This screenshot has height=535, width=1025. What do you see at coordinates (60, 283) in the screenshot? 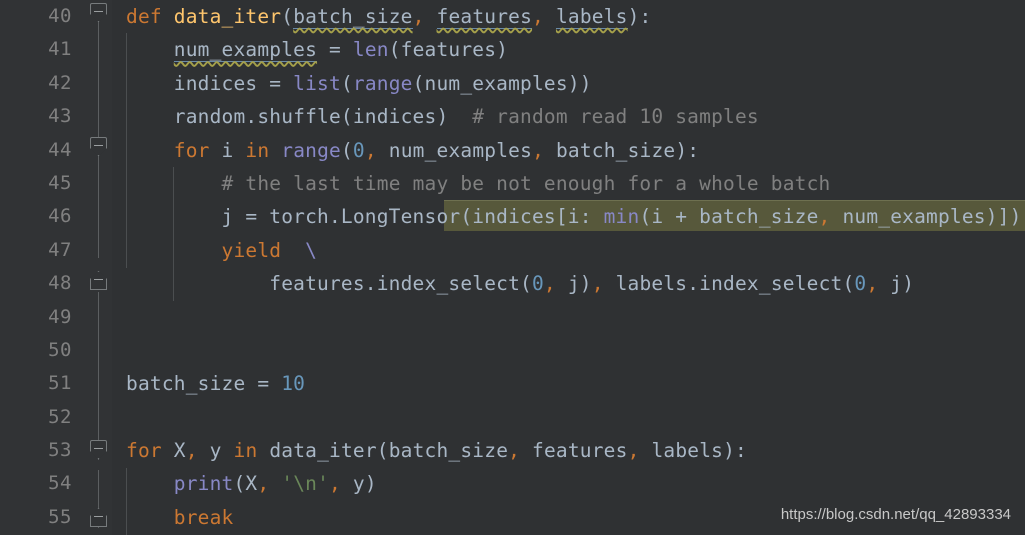
I see `line-number: 48` at bounding box center [60, 283].